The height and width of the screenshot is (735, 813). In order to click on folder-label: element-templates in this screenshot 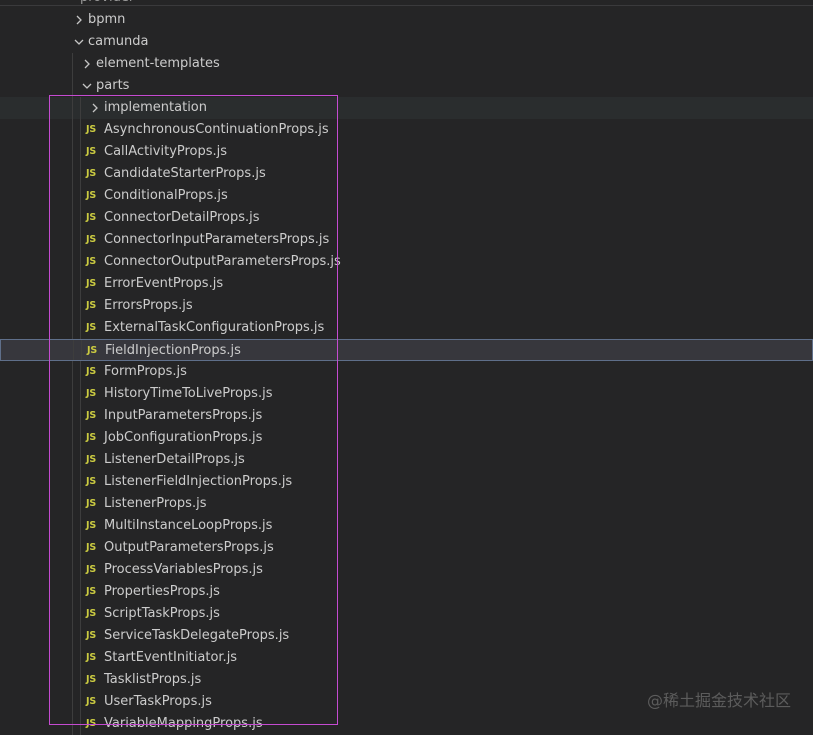, I will do `click(158, 63)`.